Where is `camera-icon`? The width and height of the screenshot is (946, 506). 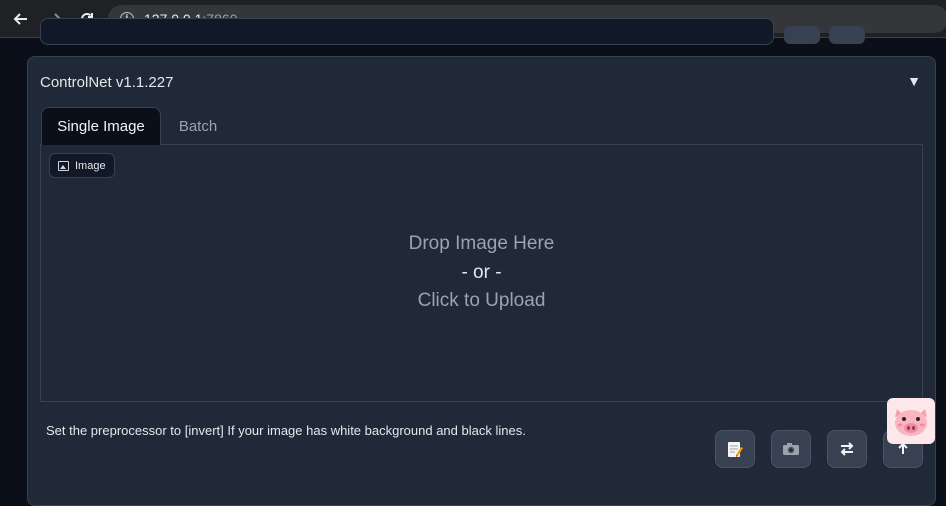
camera-icon is located at coordinates (791, 449).